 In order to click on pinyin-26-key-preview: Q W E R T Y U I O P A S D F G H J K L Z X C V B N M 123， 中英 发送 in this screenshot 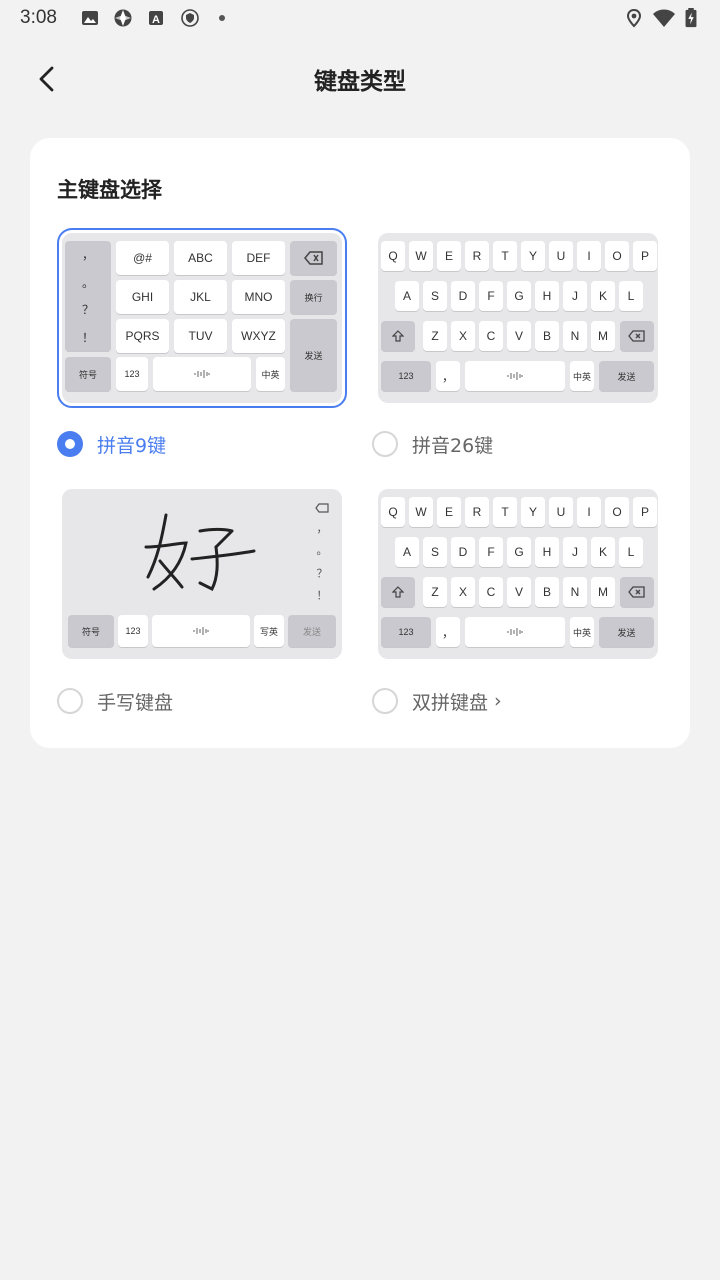, I will do `click(518, 318)`.